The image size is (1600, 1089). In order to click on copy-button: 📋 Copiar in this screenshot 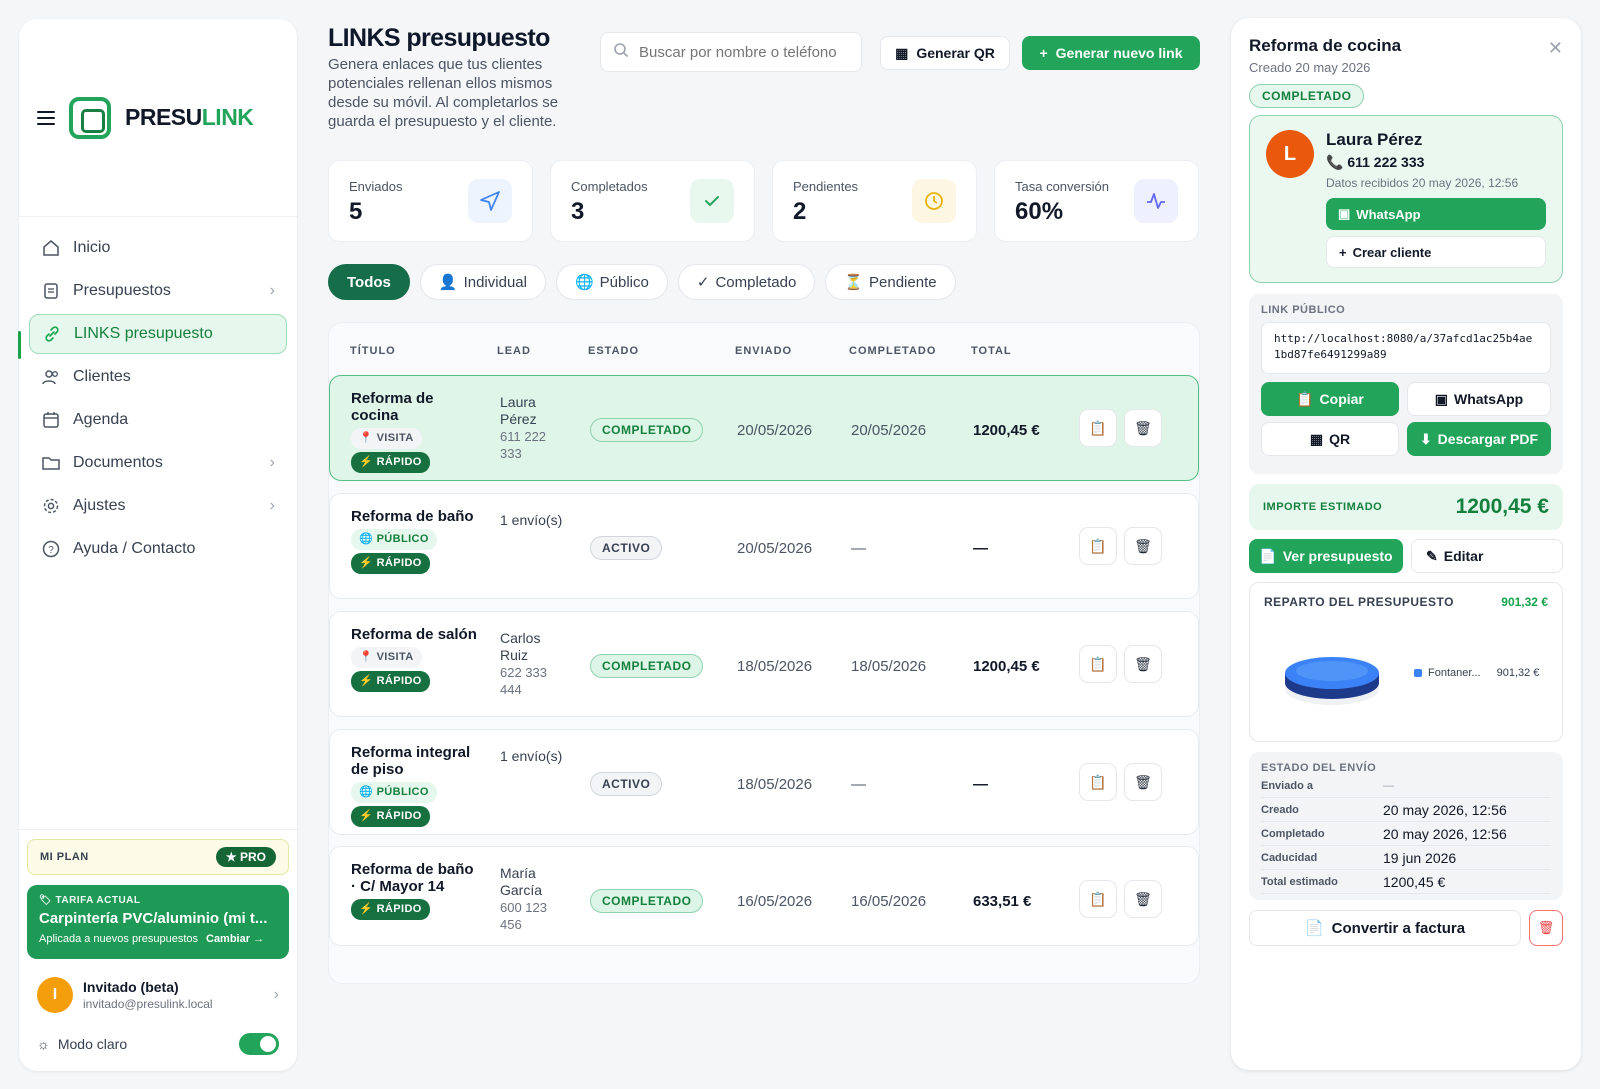, I will do `click(1330, 399)`.